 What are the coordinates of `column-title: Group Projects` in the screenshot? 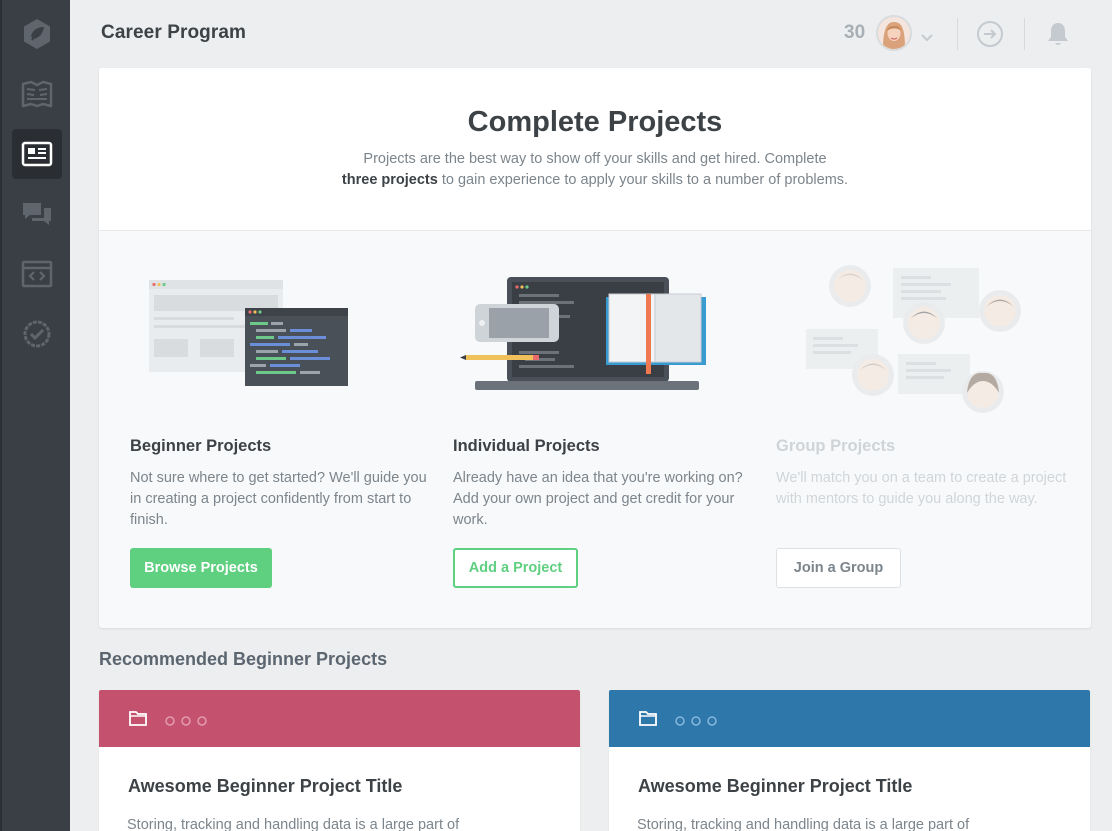 It's located at (836, 446).